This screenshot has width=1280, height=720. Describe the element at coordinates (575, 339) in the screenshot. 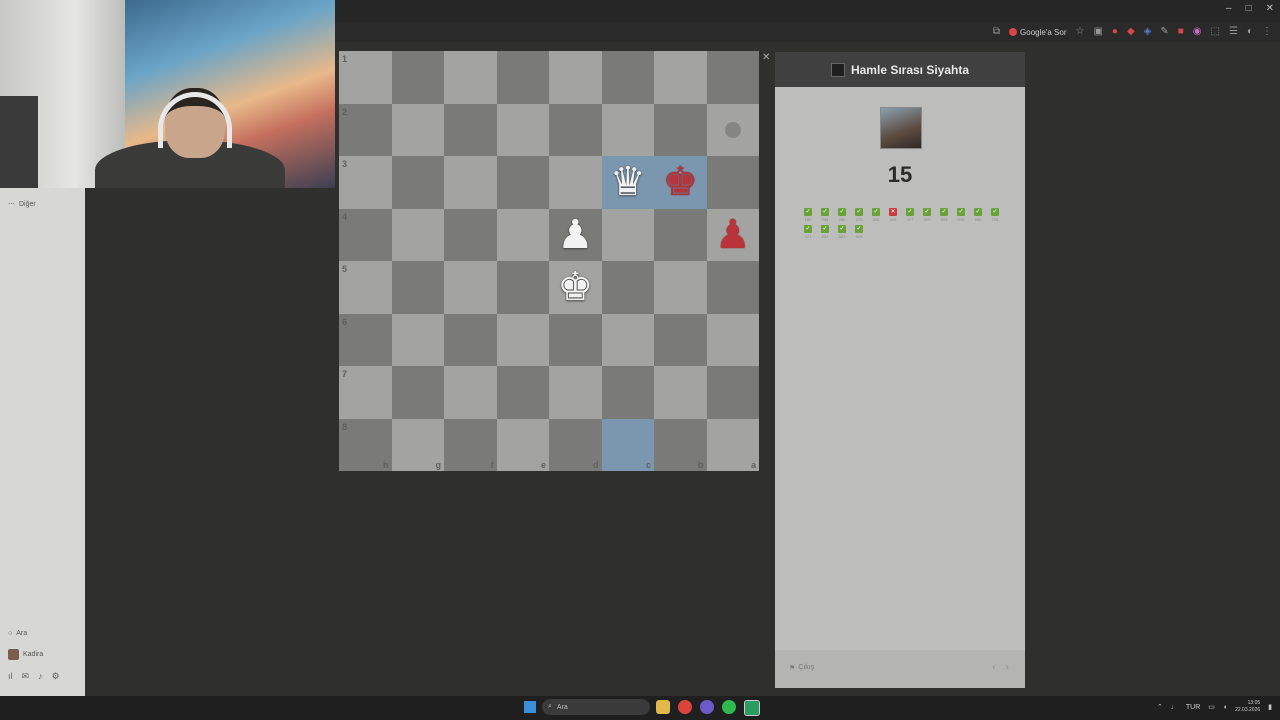

I see `square-d6` at that location.